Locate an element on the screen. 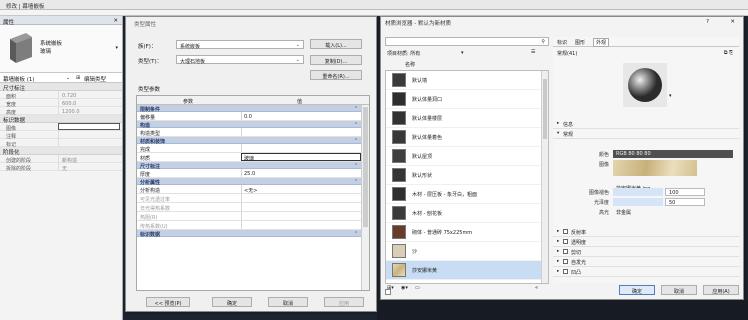  parameter-row: 传热系数(U) is located at coordinates (249, 225).